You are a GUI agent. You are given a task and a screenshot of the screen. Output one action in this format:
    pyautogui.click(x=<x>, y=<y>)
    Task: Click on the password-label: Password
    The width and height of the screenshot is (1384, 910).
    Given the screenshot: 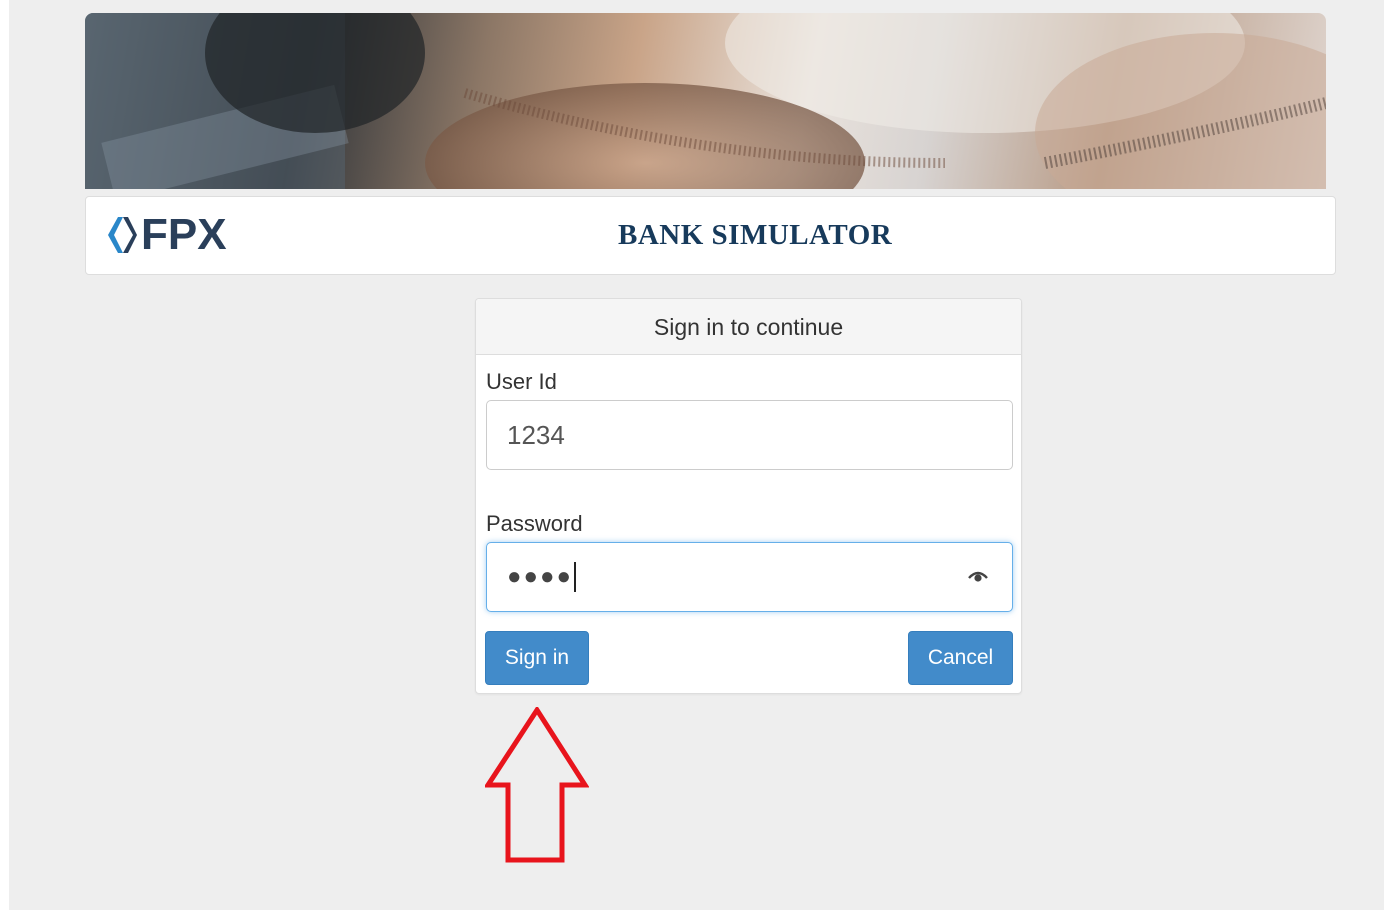 What is the action you would take?
    pyautogui.click(x=534, y=523)
    